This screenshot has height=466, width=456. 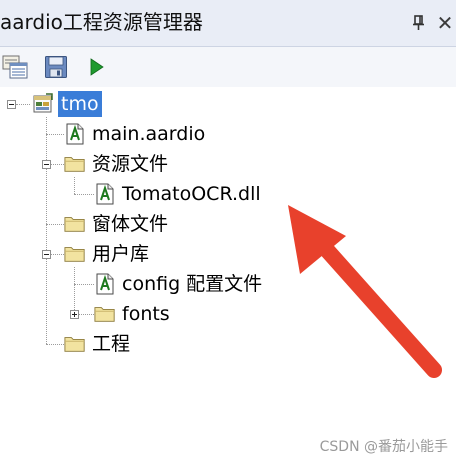 I want to click on tree-item-fonts: fonts, so click(x=132, y=314).